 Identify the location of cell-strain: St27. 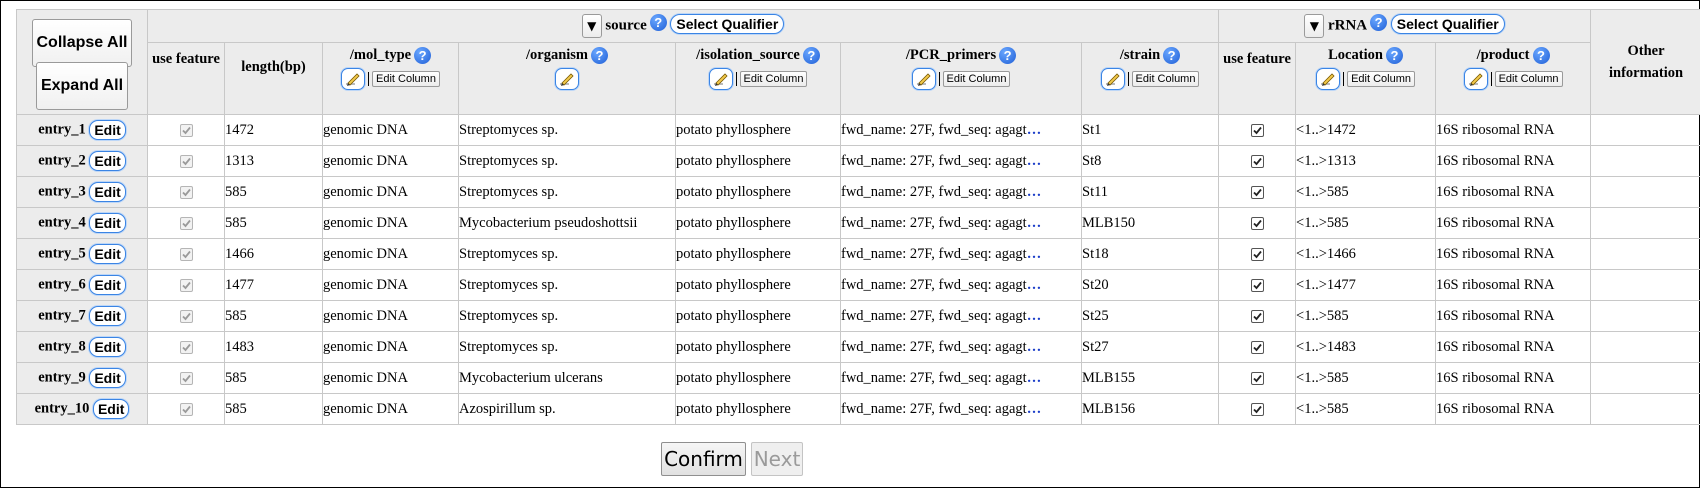
(1150, 347).